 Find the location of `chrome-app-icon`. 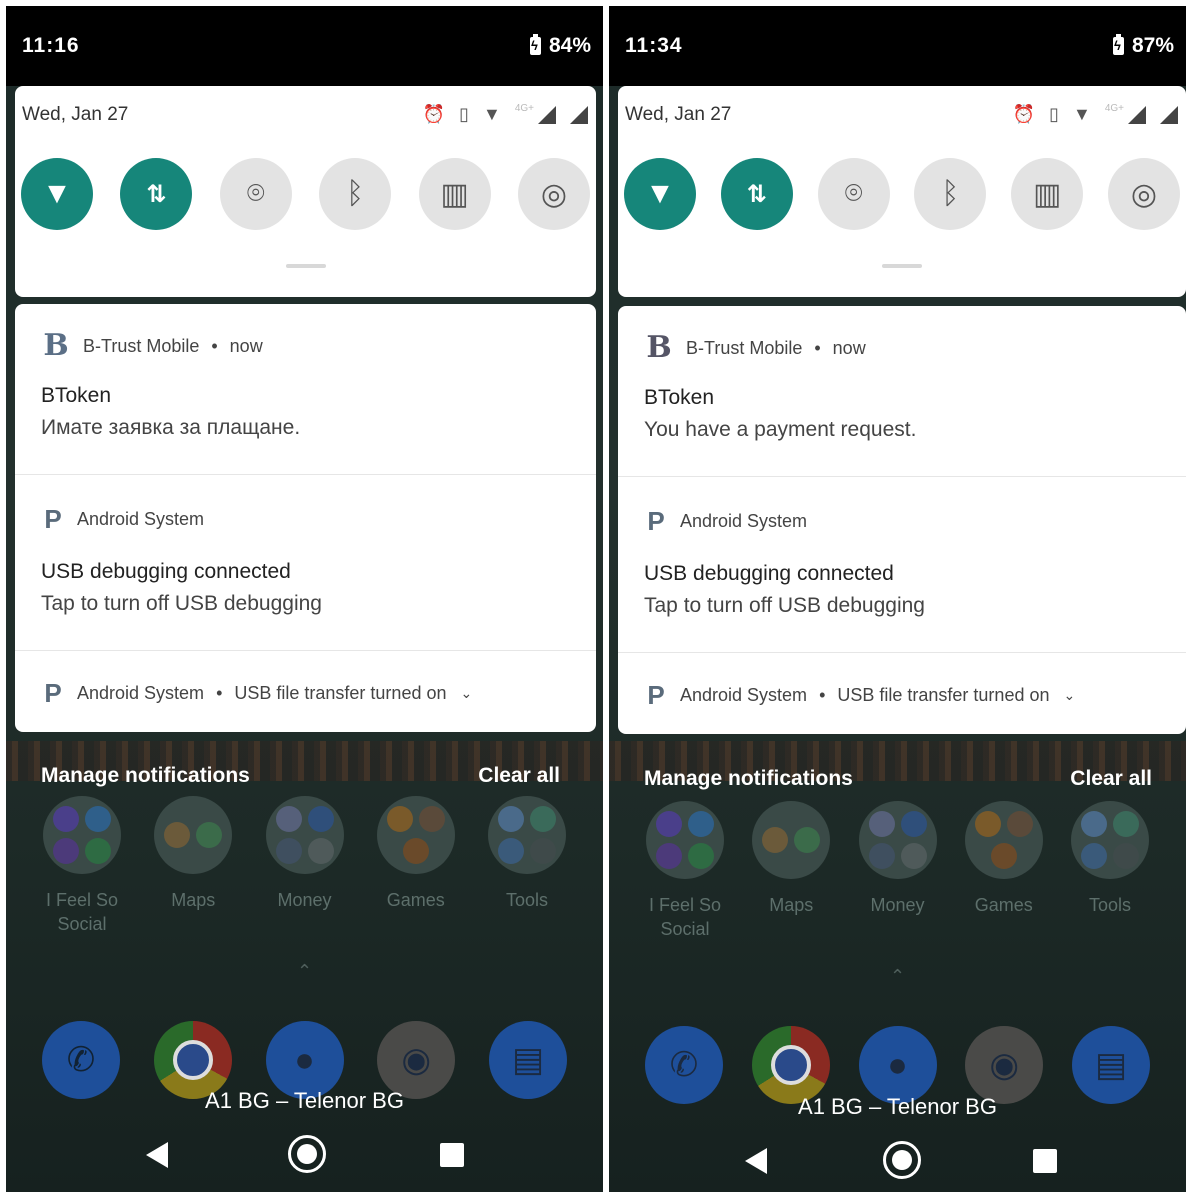

chrome-app-icon is located at coordinates (790, 1065).